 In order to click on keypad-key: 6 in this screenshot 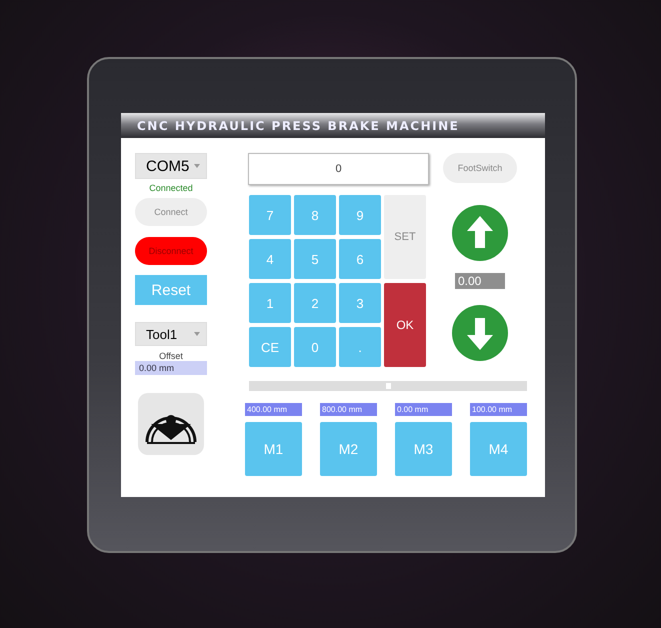, I will do `click(360, 259)`.